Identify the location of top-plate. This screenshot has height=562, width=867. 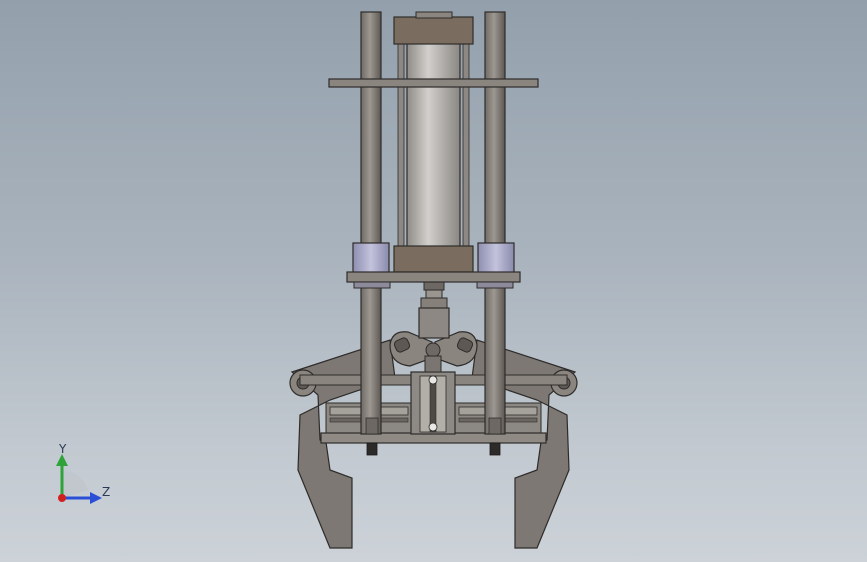
(433, 83).